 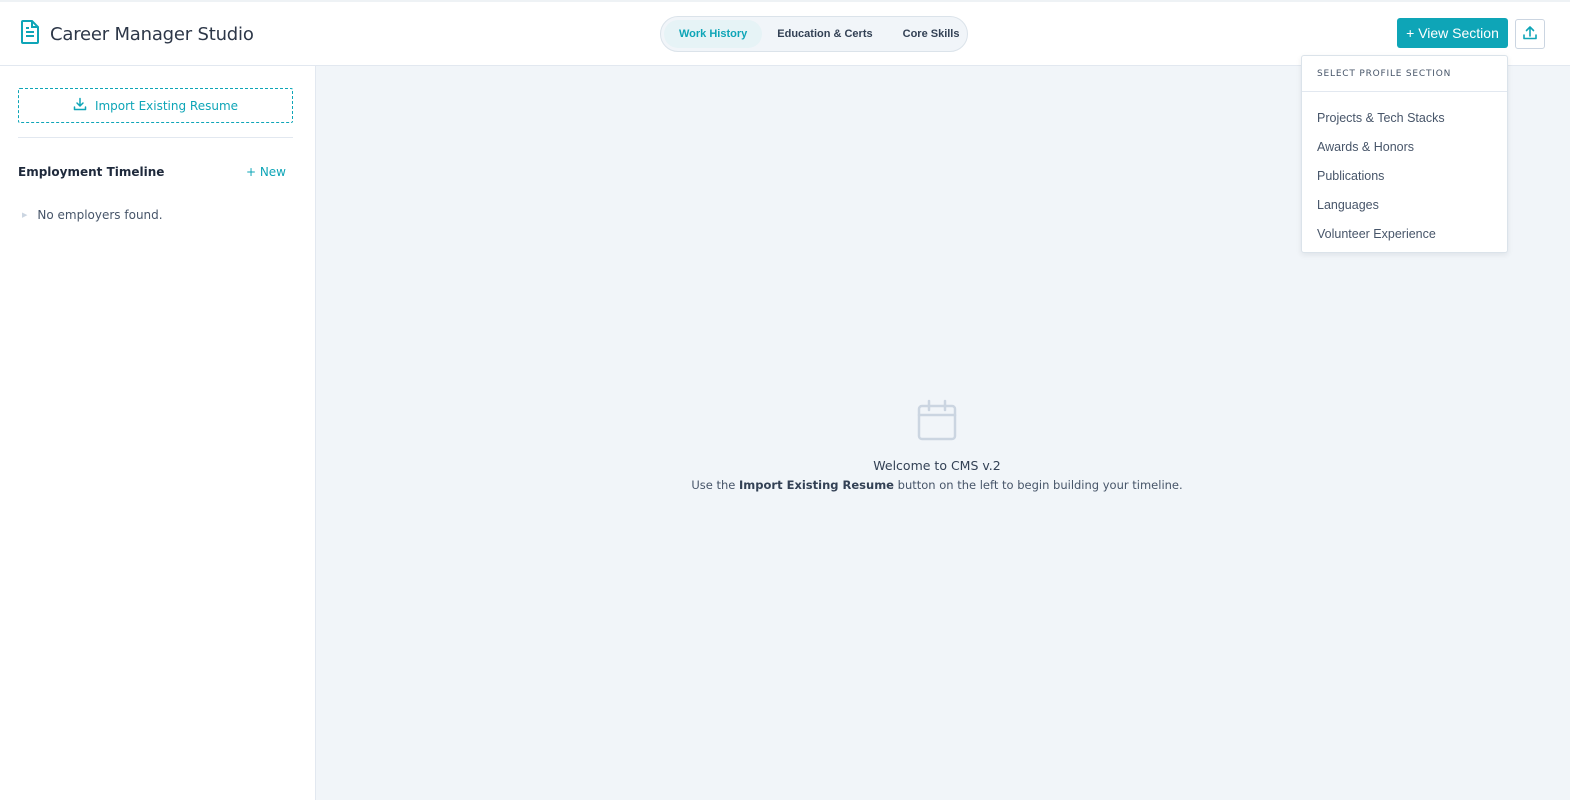 What do you see at coordinates (155, 137) in the screenshot?
I see `sidebar-divider` at bounding box center [155, 137].